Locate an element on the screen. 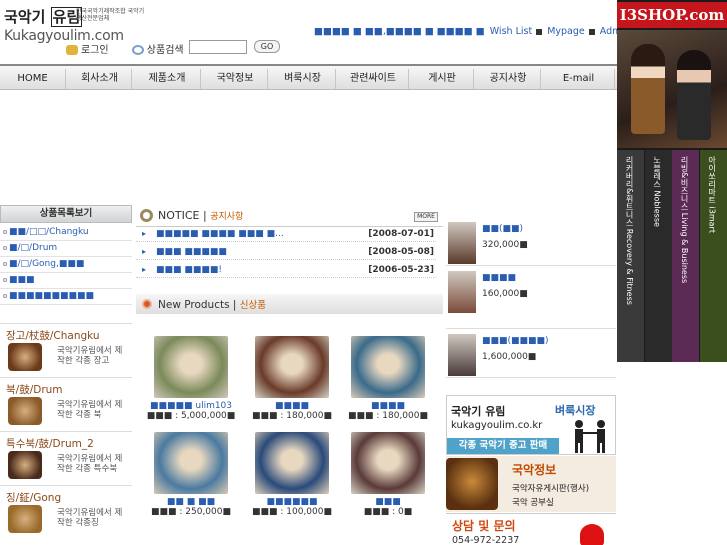 The height and width of the screenshot is (545, 727). nav-item: 회사소개 is located at coordinates (100, 79).